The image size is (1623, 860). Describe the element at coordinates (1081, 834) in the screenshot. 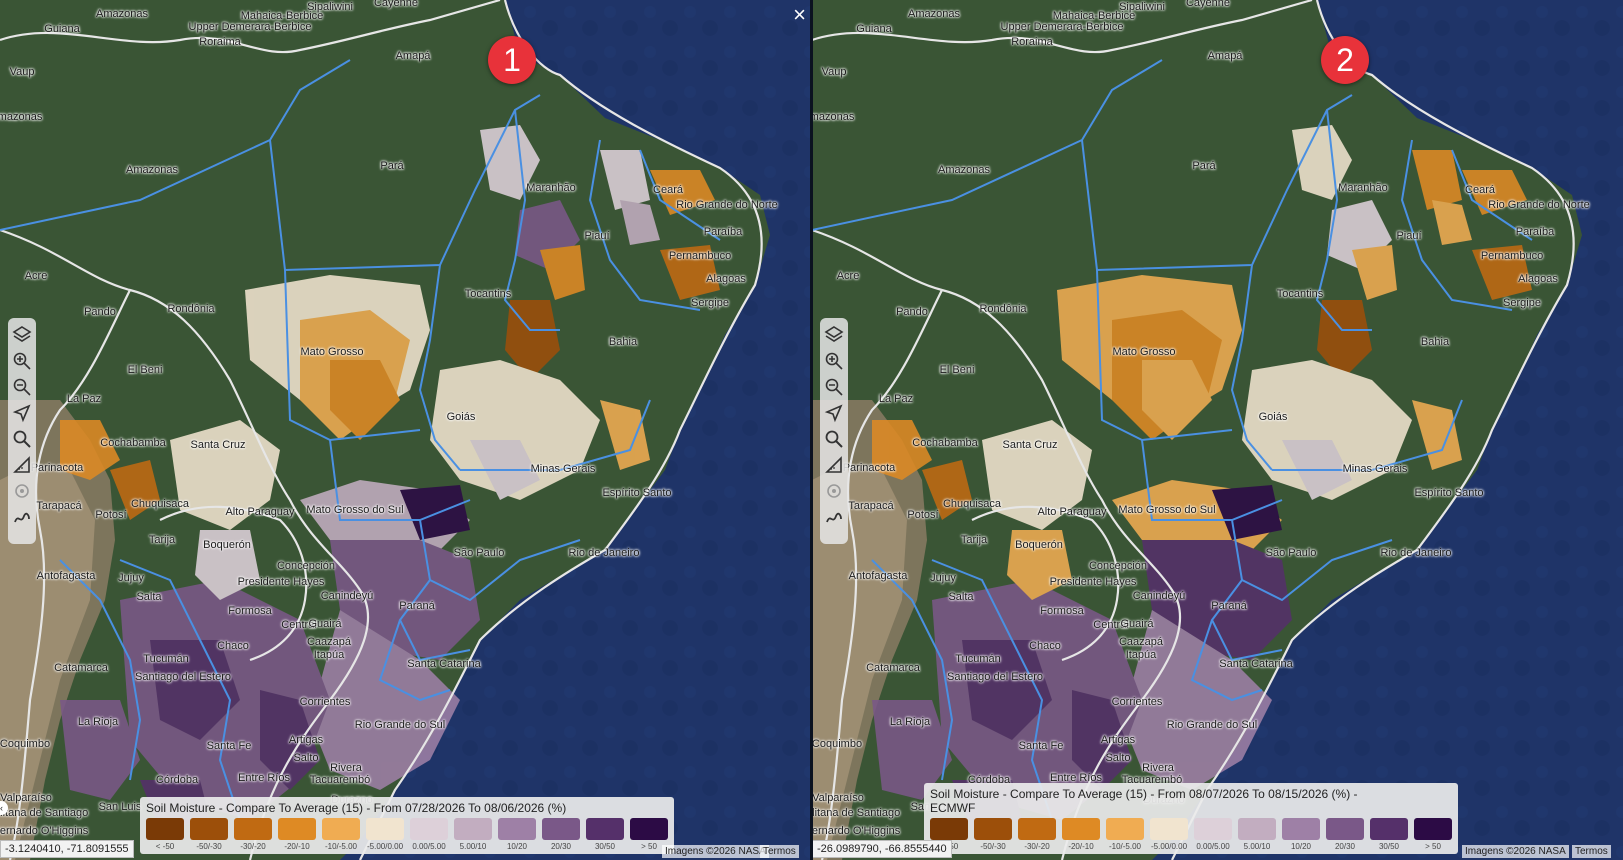

I see `legend-item: -20/-10` at that location.